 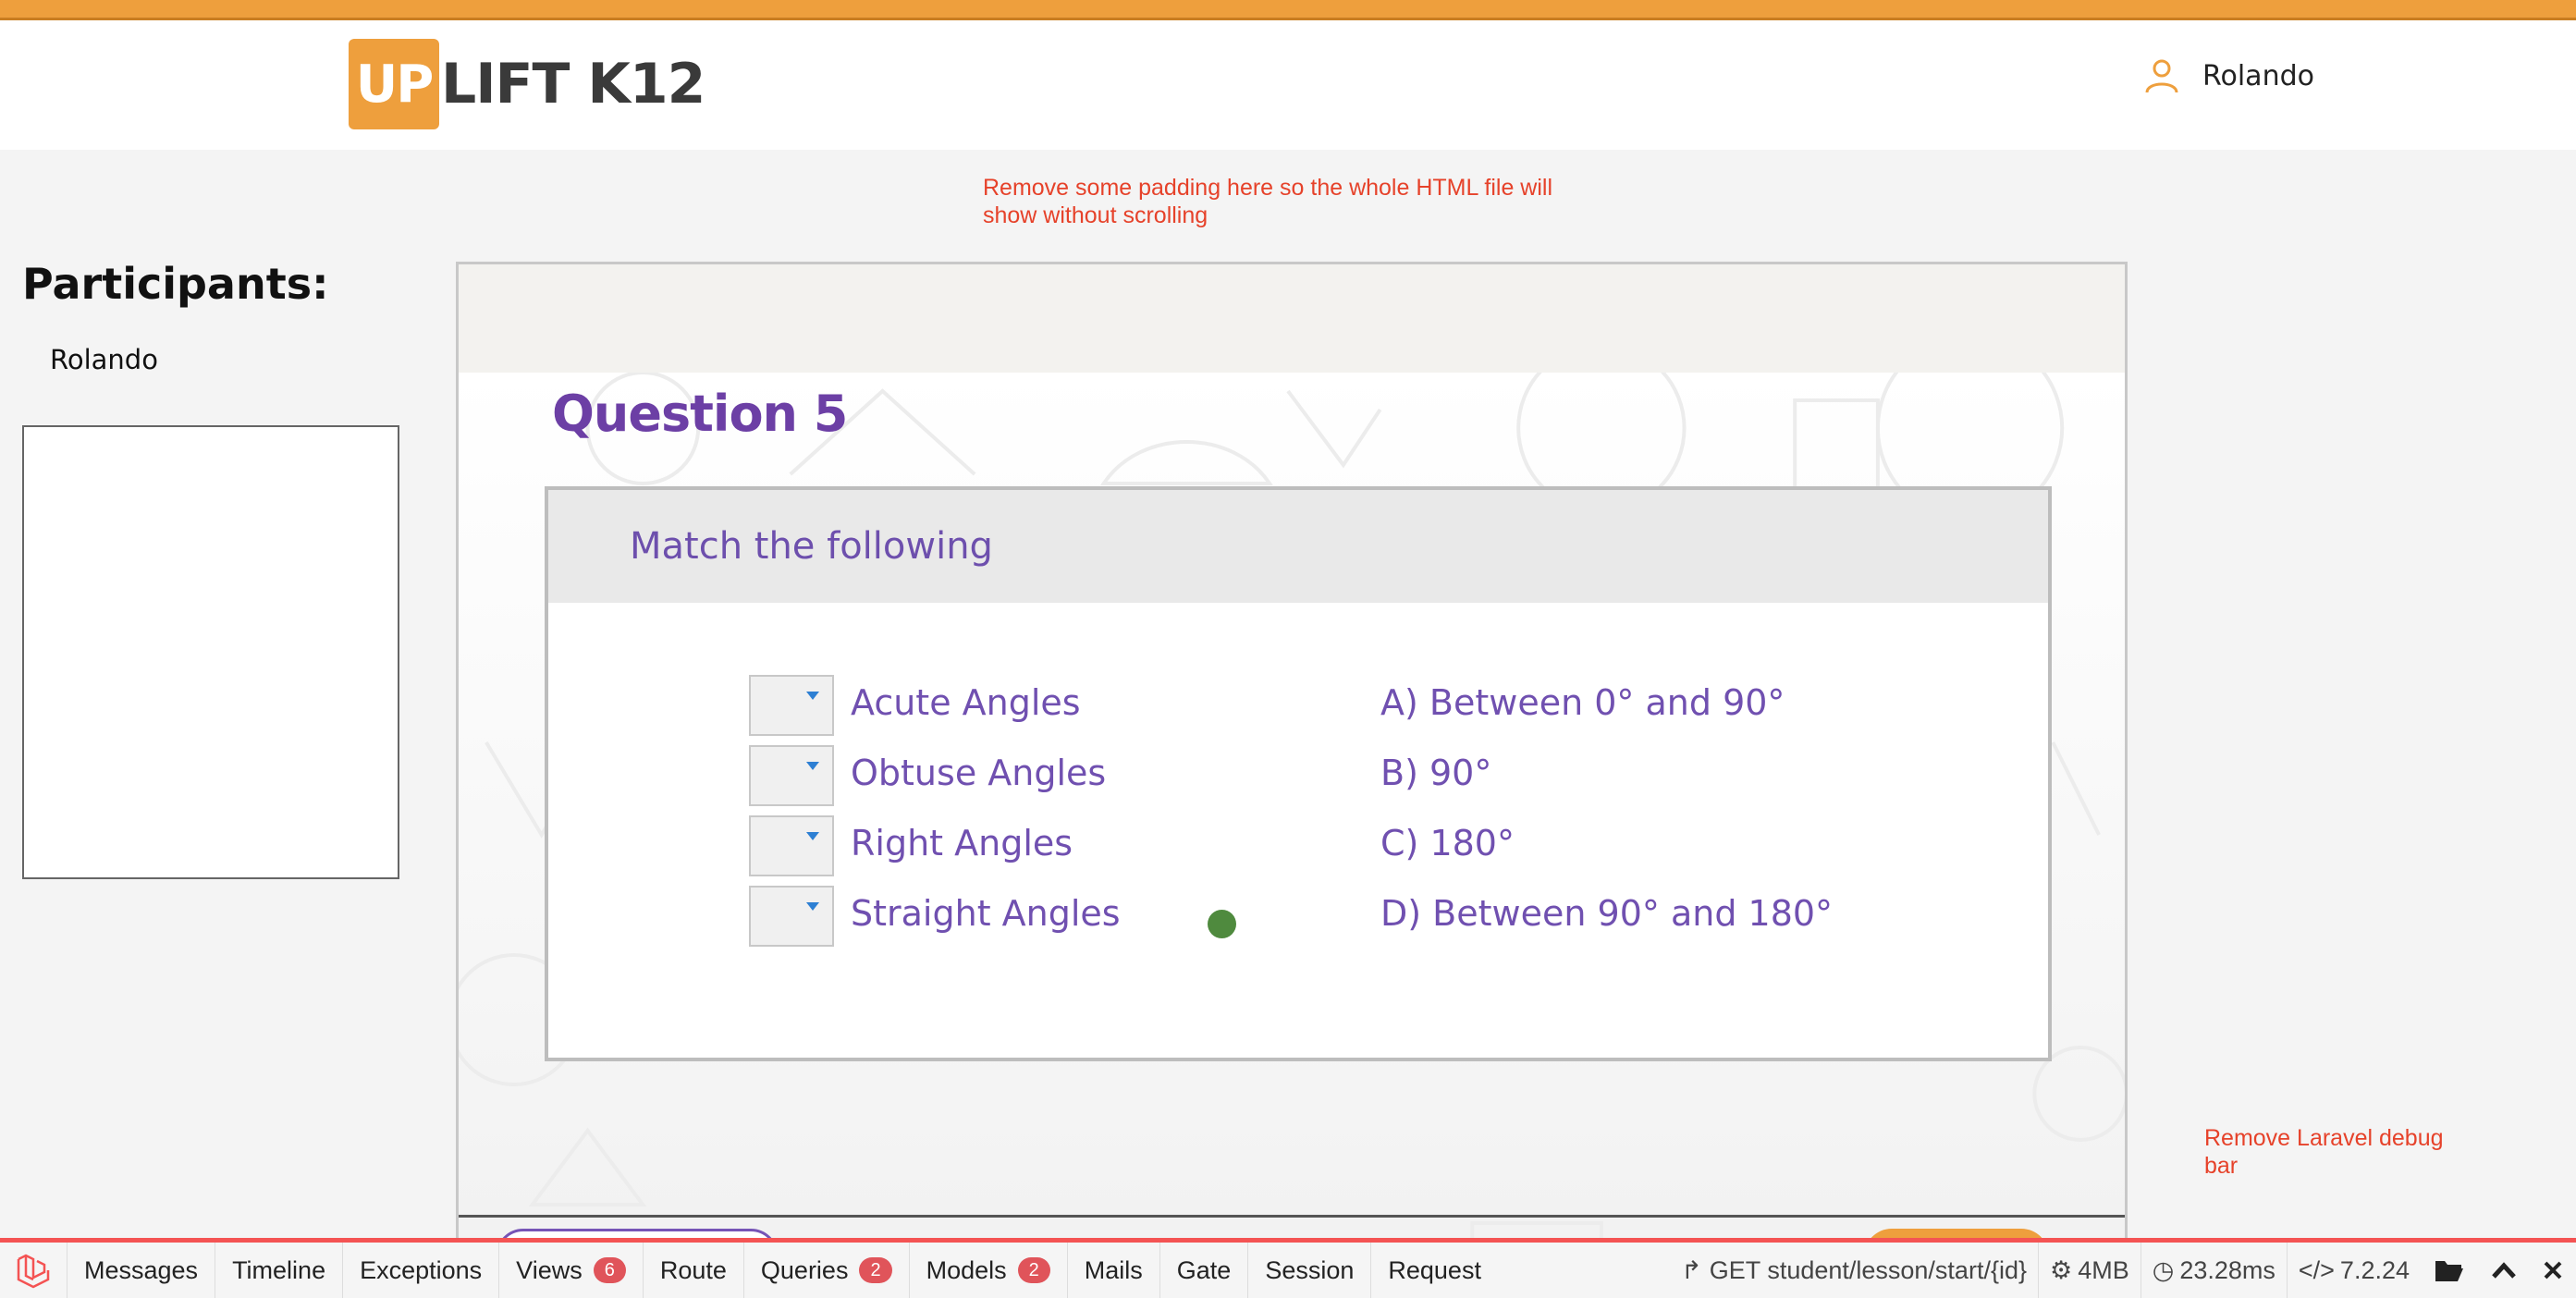 What do you see at coordinates (1868, 1269) in the screenshot?
I see `route-text: GET student/lesson/start/{id}` at bounding box center [1868, 1269].